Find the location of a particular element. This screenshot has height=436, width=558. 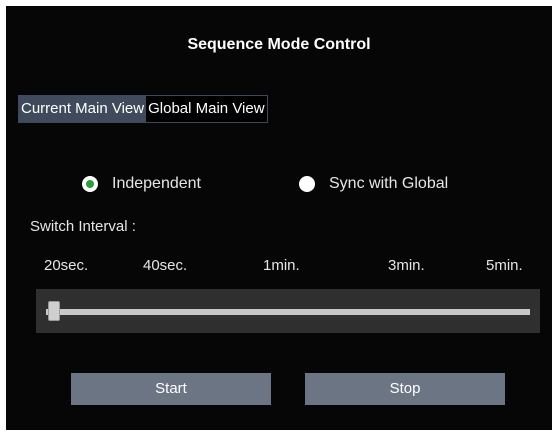

slider-track is located at coordinates (288, 312).